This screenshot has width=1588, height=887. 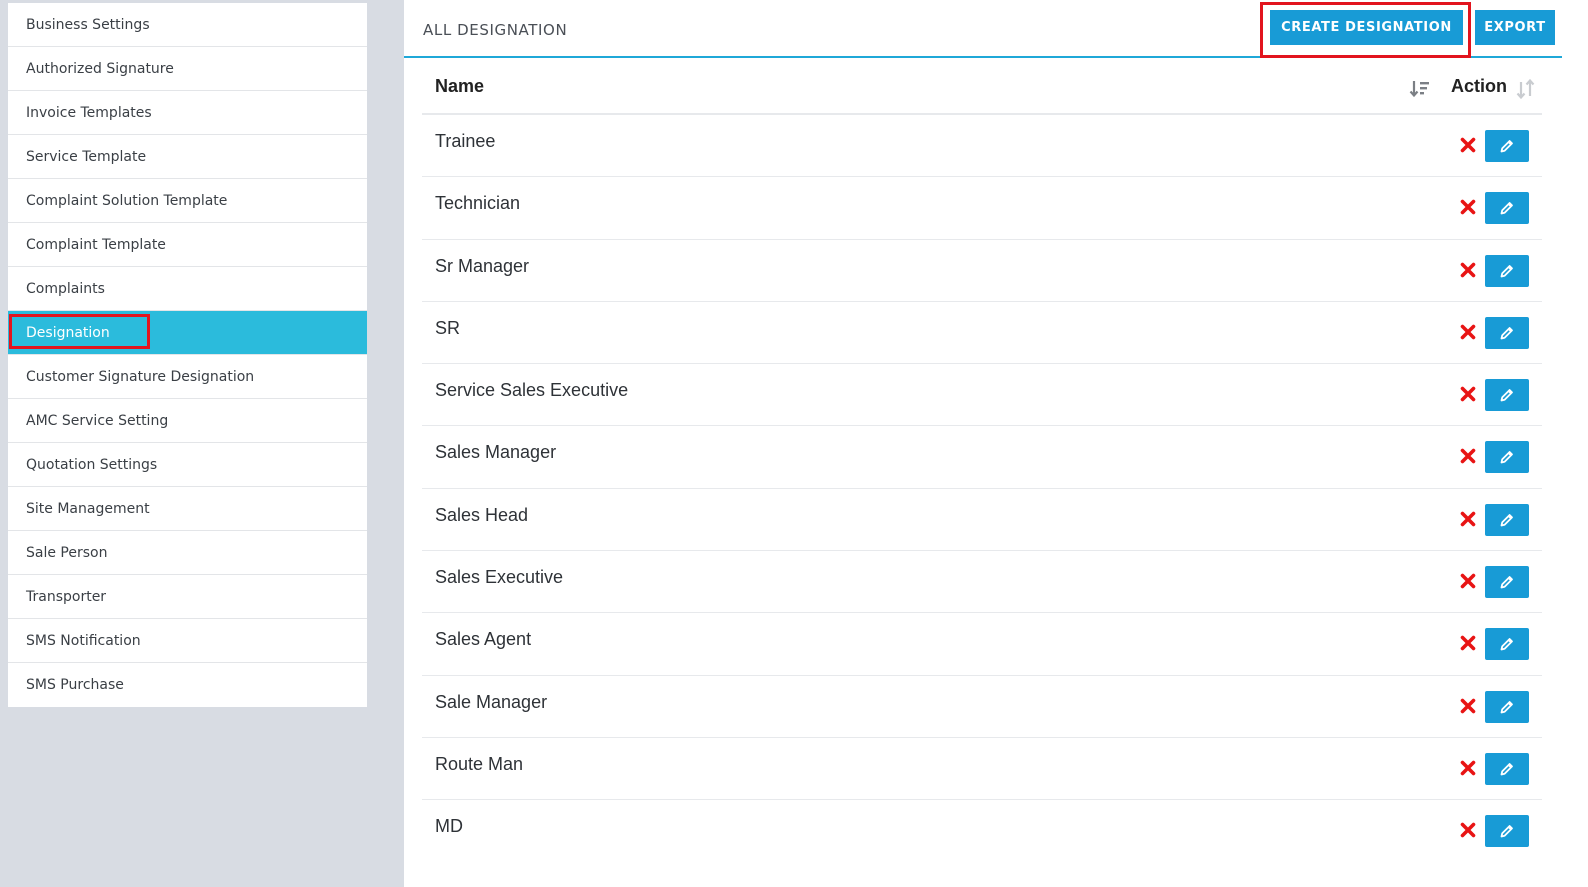 I want to click on sidebar-item-invoice-templates: Invoice Templates, so click(x=187, y=113).